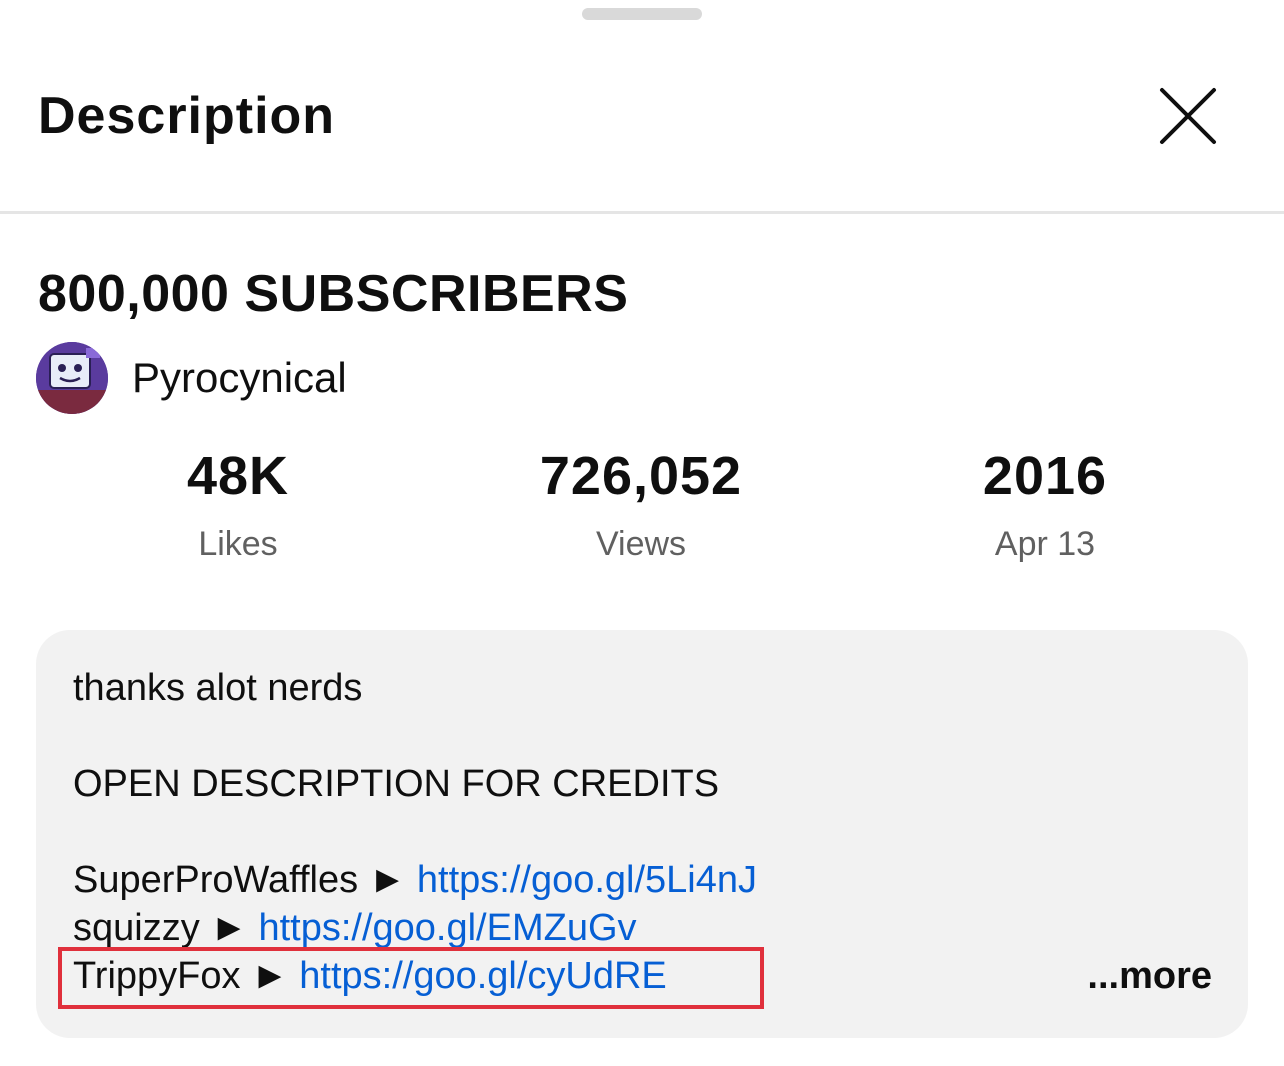  I want to click on more-button: ...more, so click(1149, 976).